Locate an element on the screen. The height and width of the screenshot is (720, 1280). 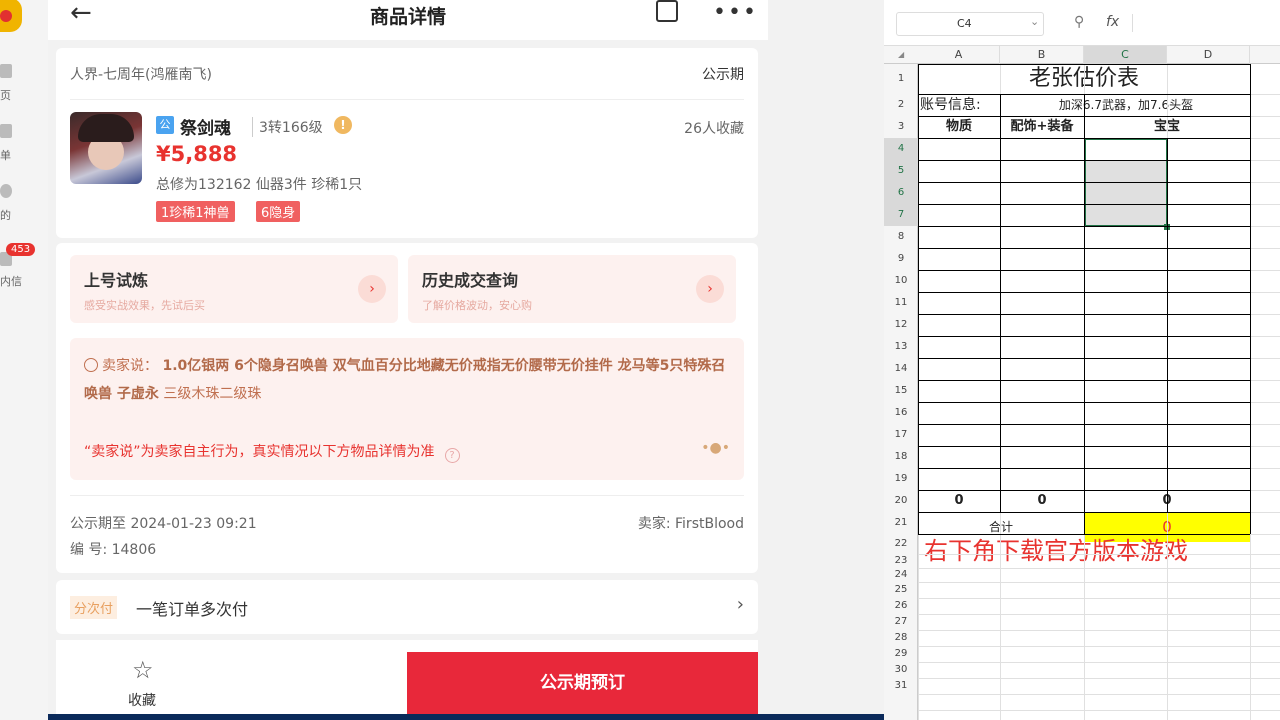
column-headers: ◢ A B C D is located at coordinates (1082, 55).